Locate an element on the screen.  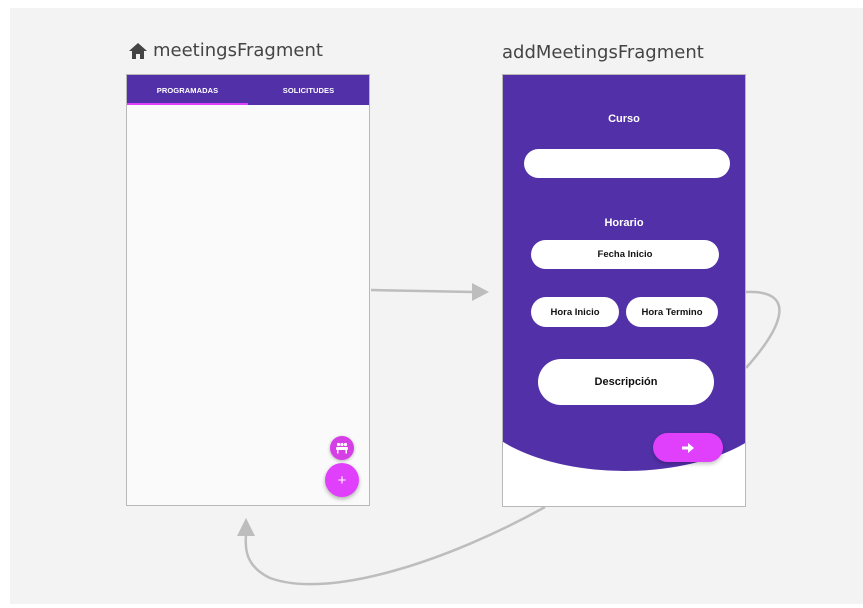
arrow-right-icon is located at coordinates (688, 447).